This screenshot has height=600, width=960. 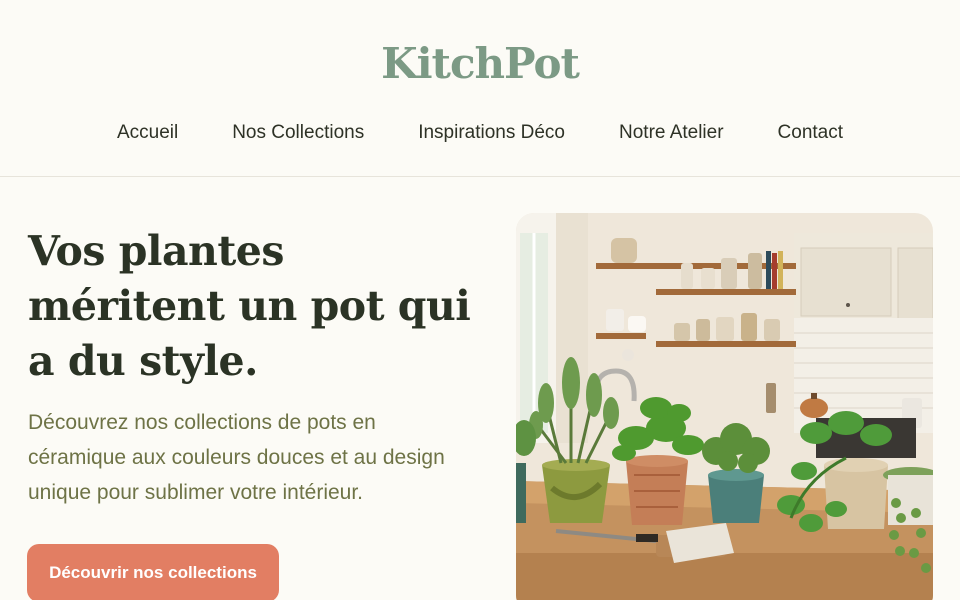 I want to click on discover-collections-button: Découvrir nos collections, so click(x=153, y=572).